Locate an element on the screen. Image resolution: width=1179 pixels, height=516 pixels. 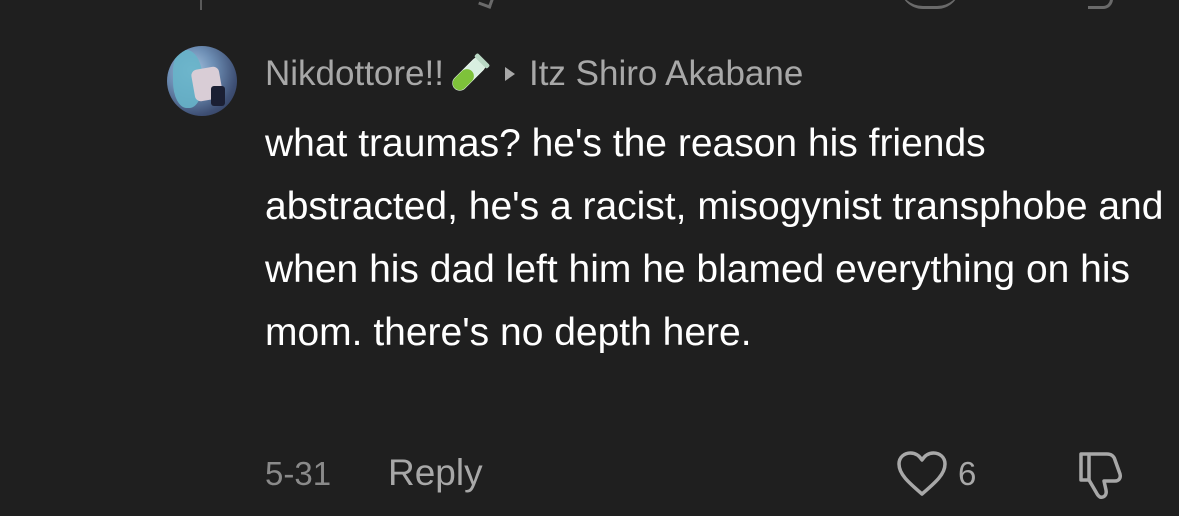
previous-comment-footer-remnant is located at coordinates (589, 7).